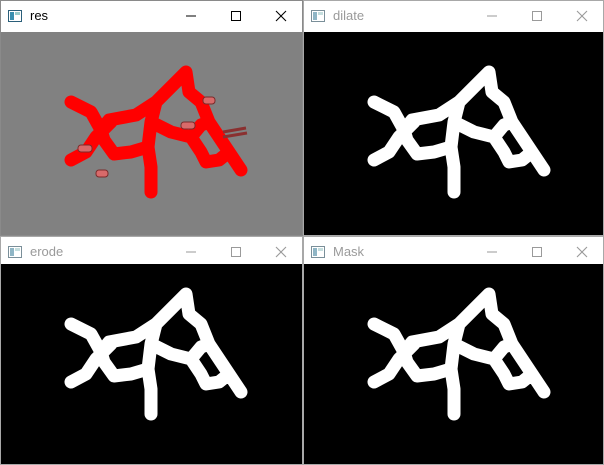 Image resolution: width=604 pixels, height=465 pixels. Describe the element at coordinates (39, 15) in the screenshot. I see `window-title: res` at that location.